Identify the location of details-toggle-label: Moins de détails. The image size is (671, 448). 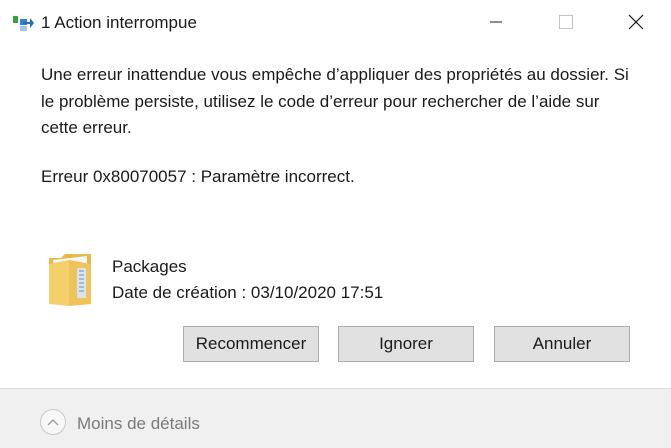
(138, 424).